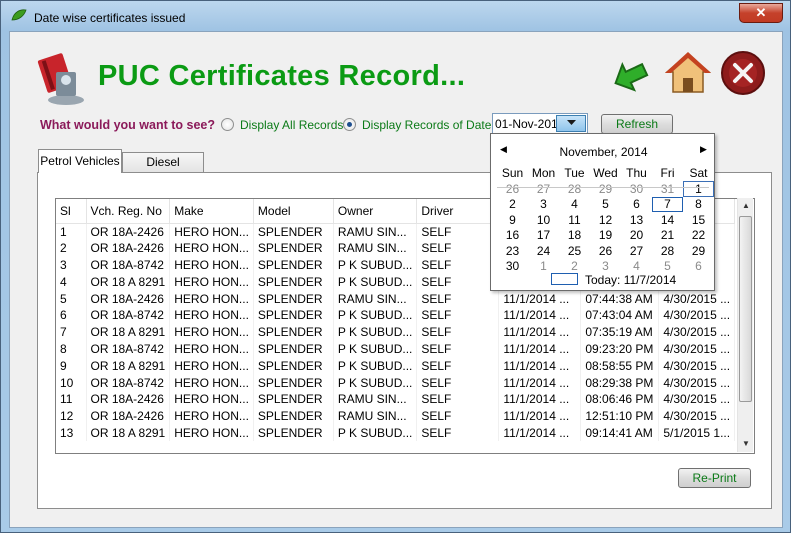  I want to click on close-window-button: ✕, so click(761, 13).